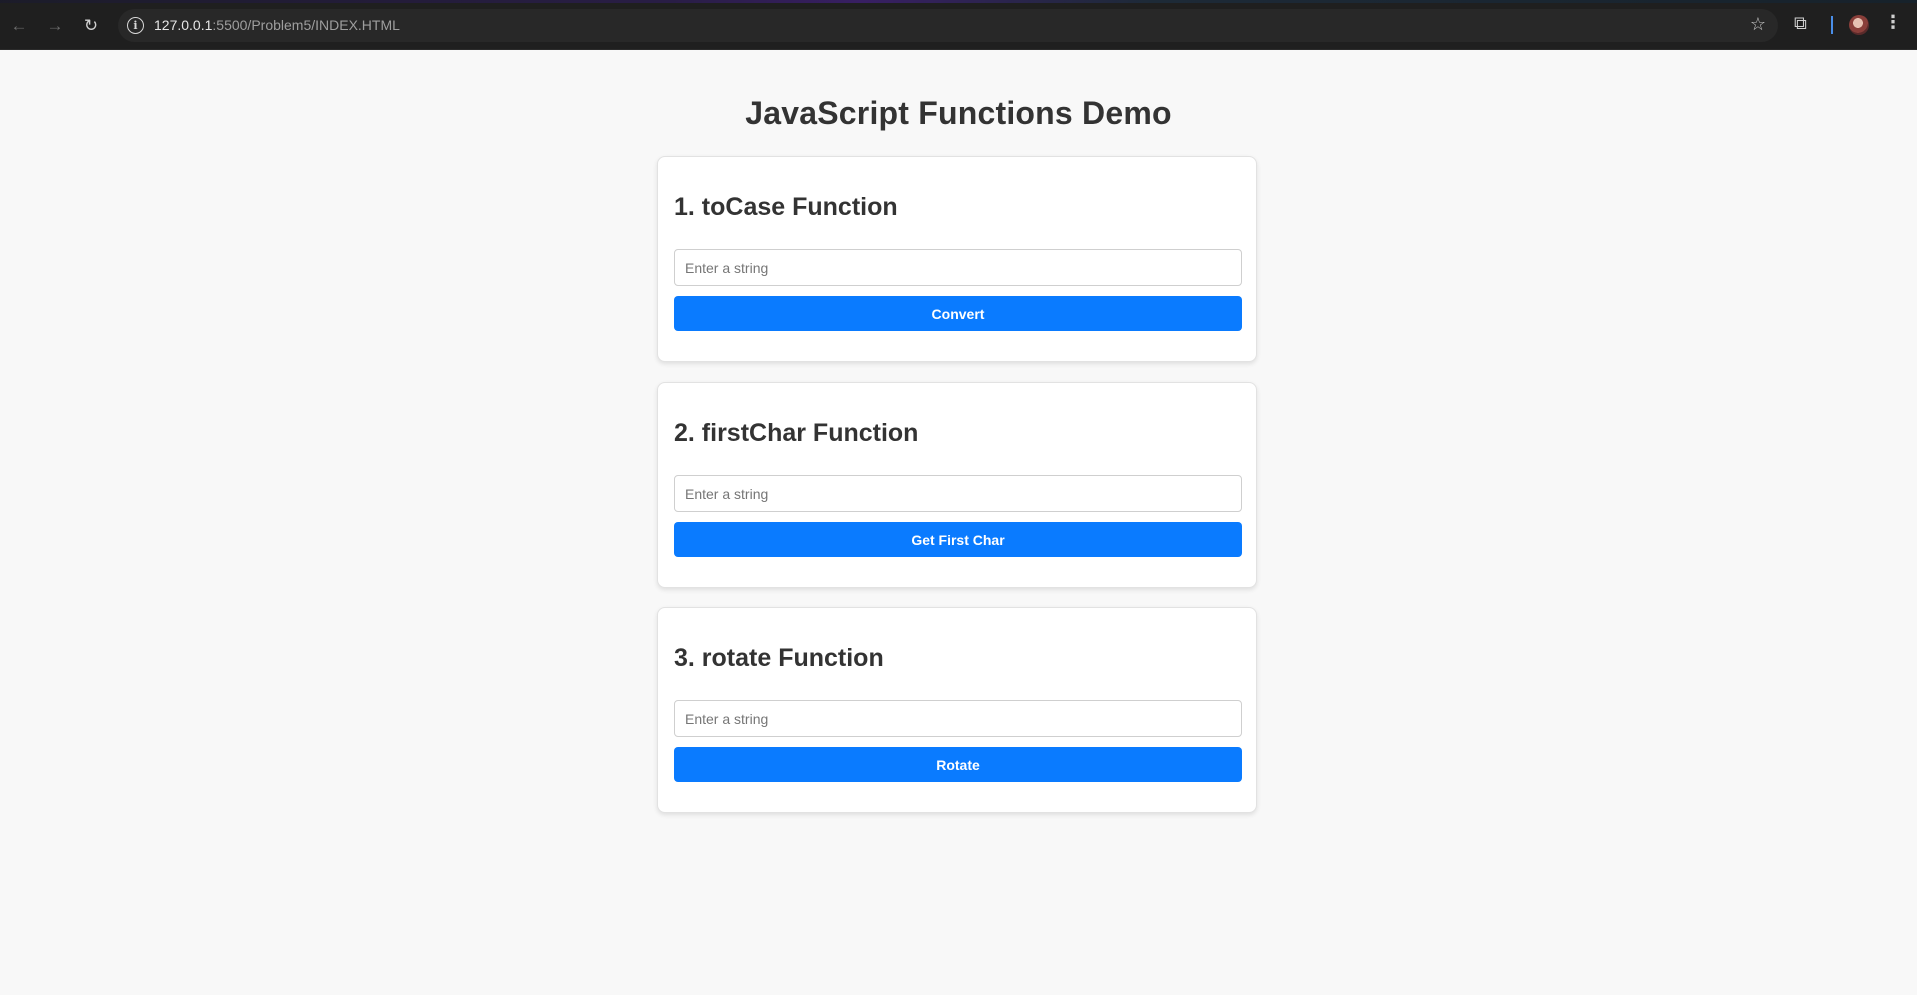  I want to click on forward-arrow-icon: →, so click(55, 25).